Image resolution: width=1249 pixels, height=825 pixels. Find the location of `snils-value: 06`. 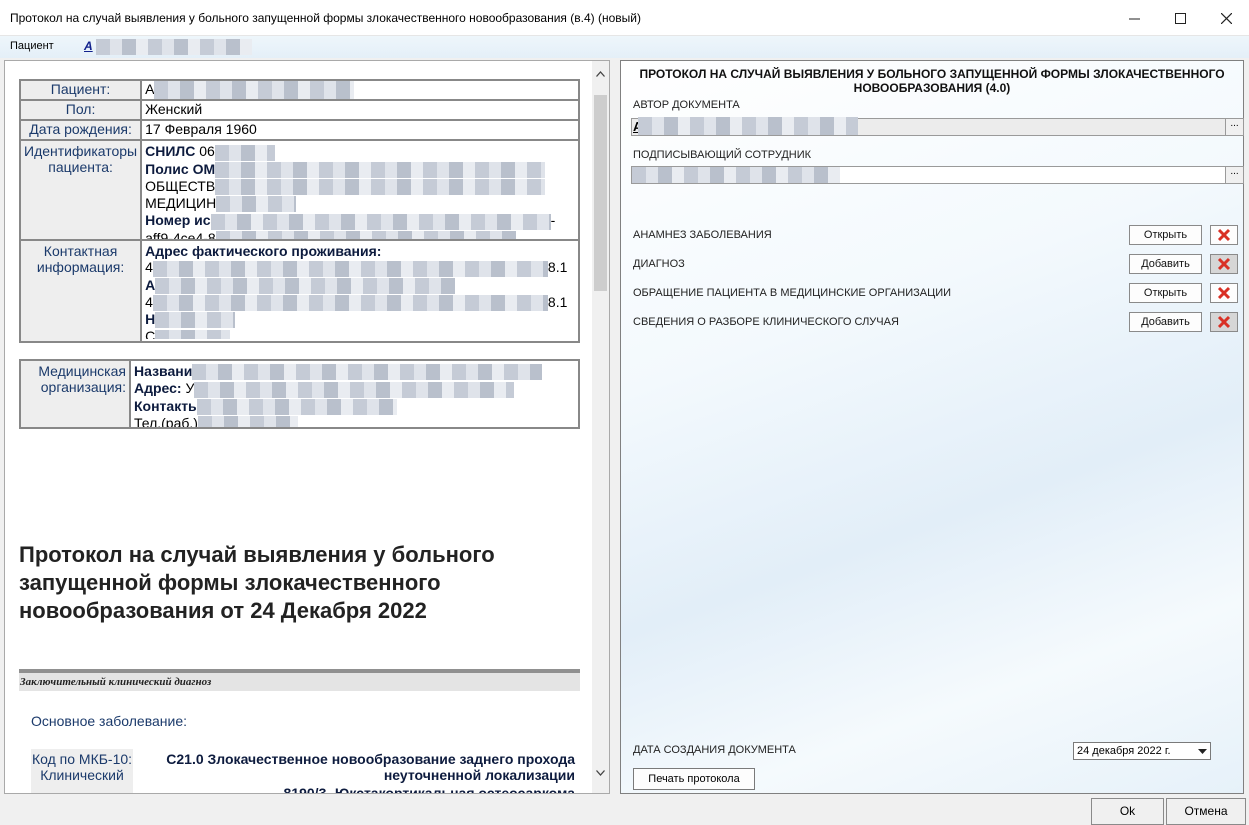

snils-value: 06 is located at coordinates (207, 151).